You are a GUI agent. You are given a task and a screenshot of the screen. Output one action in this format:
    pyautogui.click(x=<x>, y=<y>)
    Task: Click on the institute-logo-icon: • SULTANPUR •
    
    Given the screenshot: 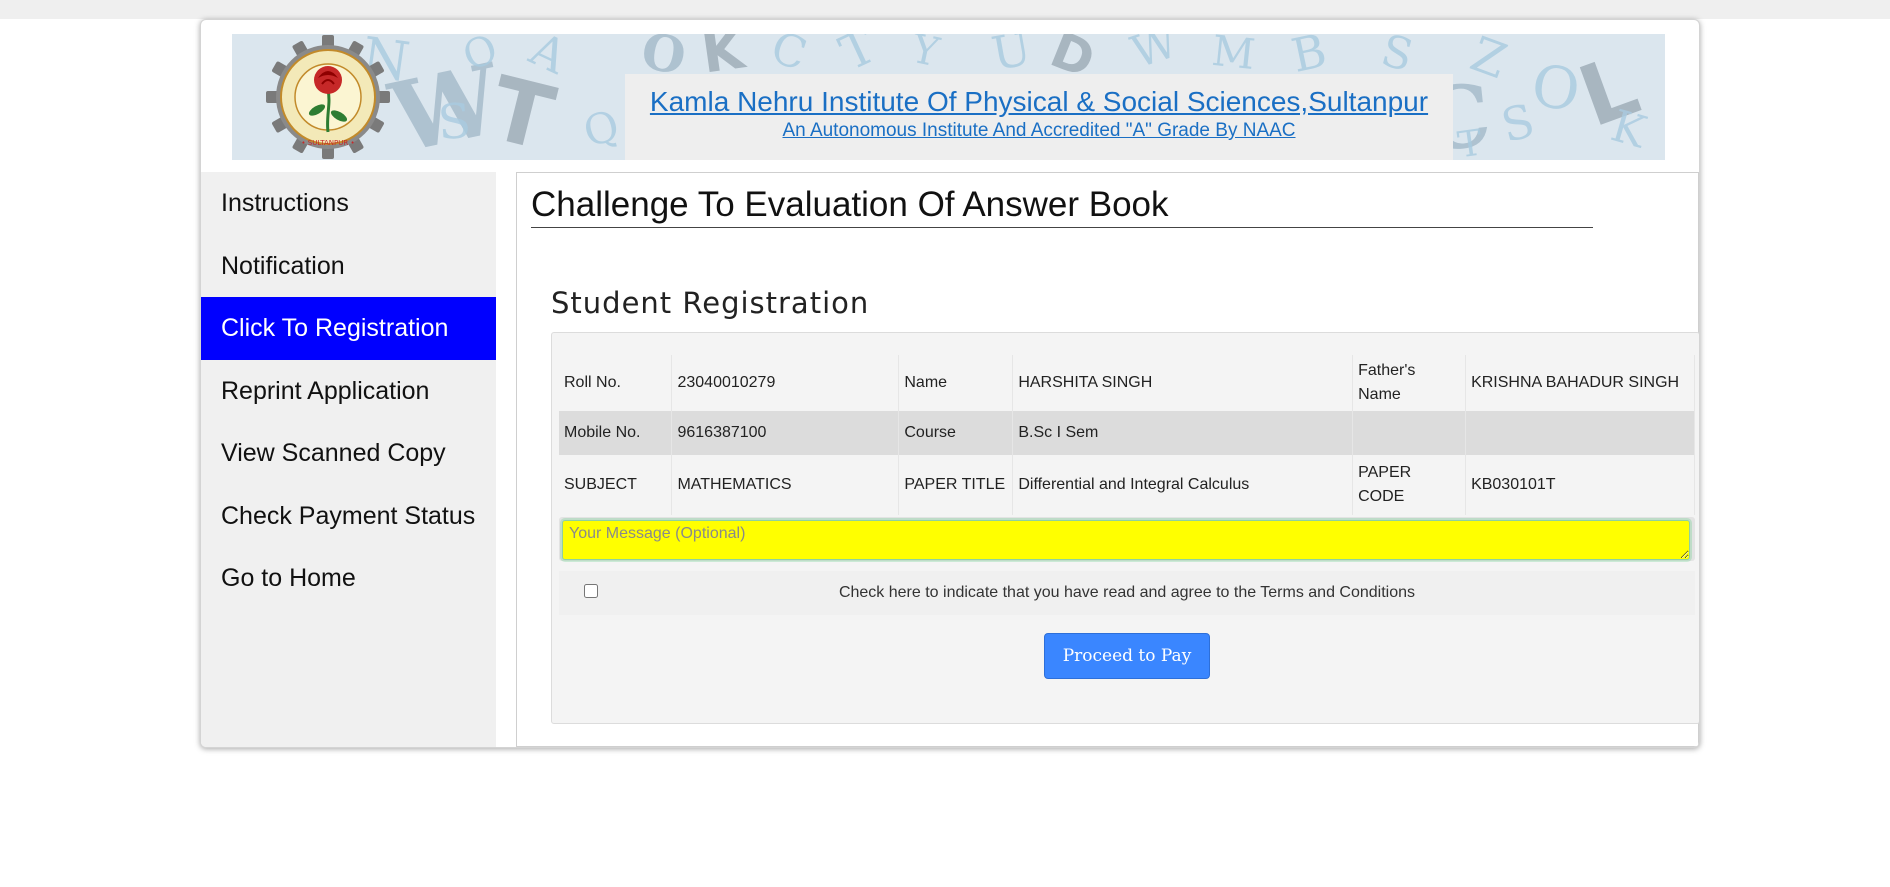 What is the action you would take?
    pyautogui.click(x=328, y=97)
    